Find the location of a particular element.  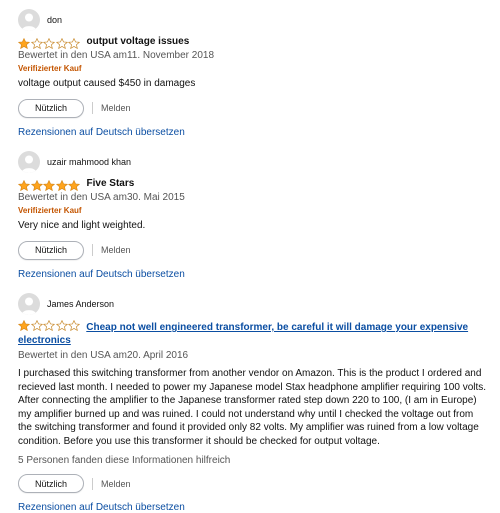

reviewer-row: James Anderson is located at coordinates (253, 304).